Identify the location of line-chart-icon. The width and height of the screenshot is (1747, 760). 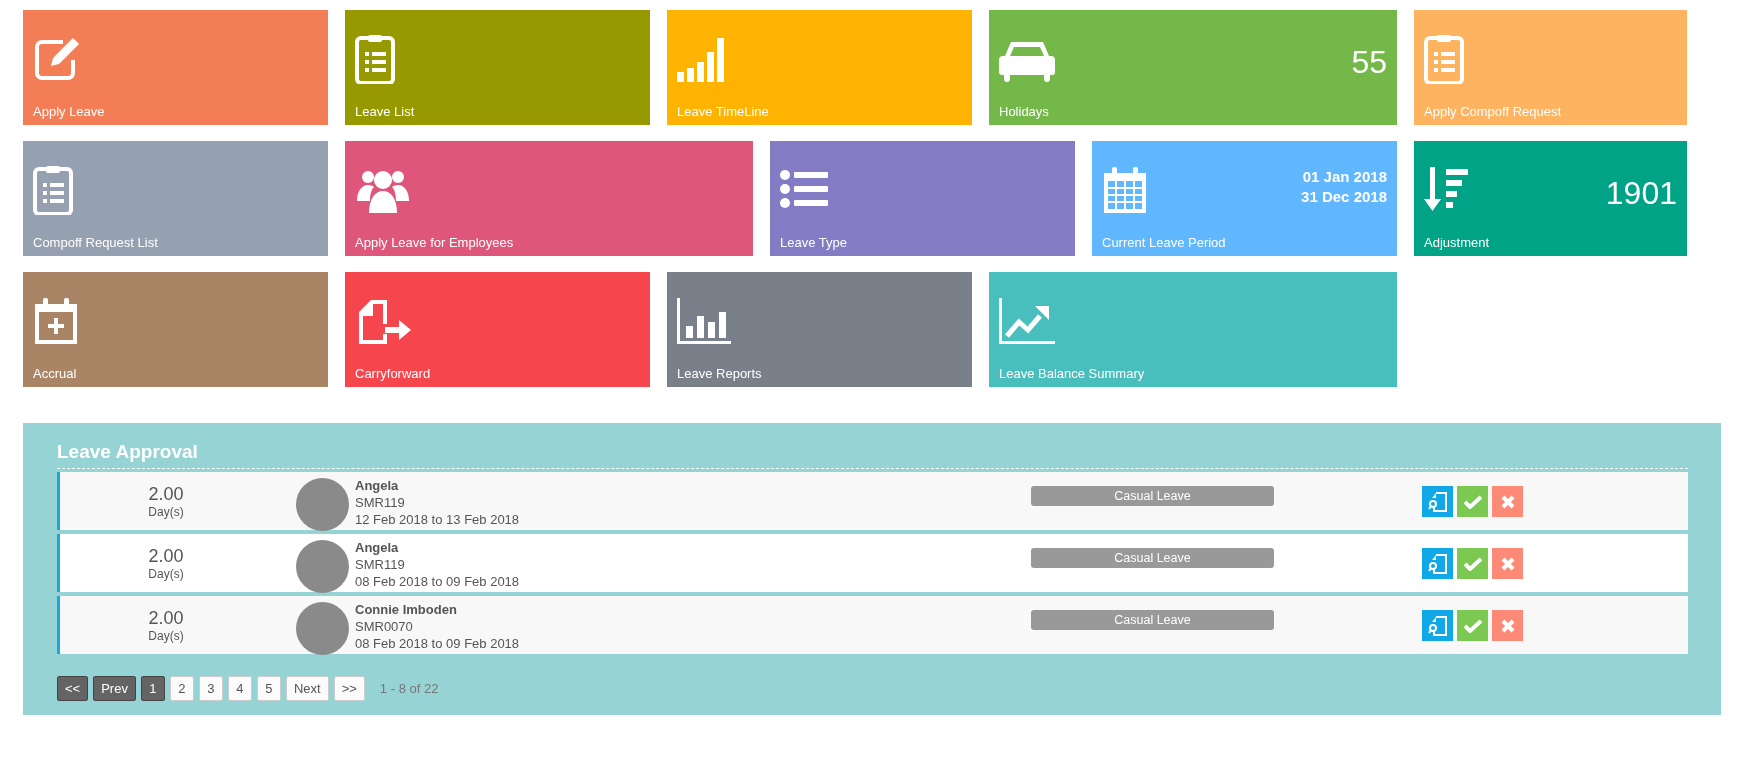
(1027, 321).